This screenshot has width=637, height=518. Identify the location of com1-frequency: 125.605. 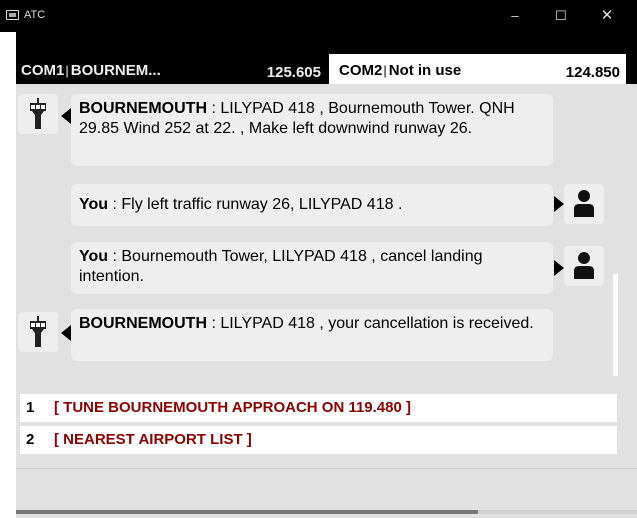
(293, 72).